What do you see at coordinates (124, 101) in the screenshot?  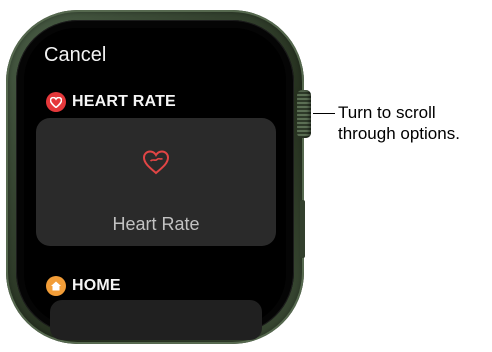 I see `section-title: HEART RATE` at bounding box center [124, 101].